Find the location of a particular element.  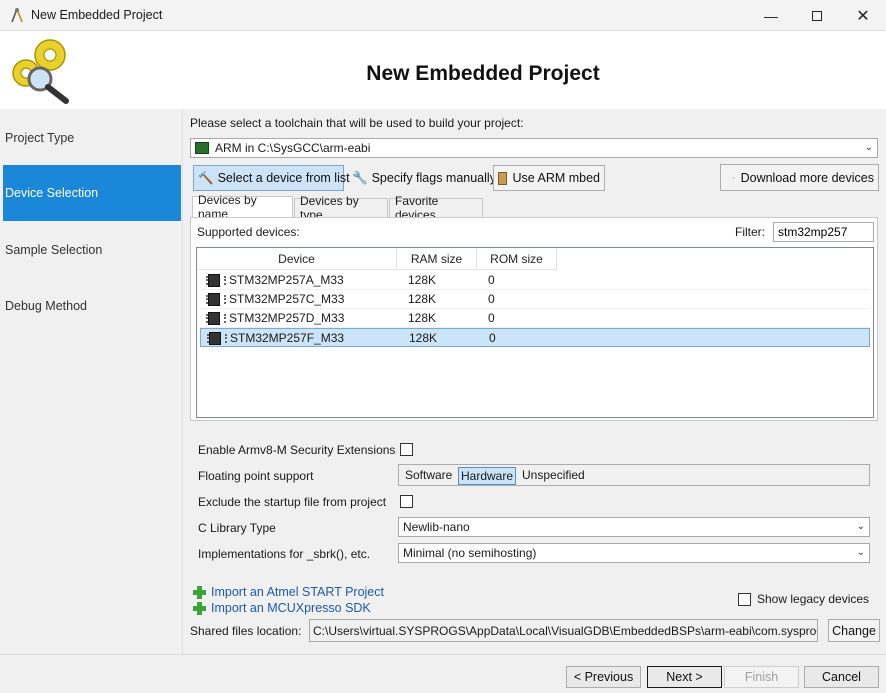

show-legacy-devices-label: Show legacy devices is located at coordinates (813, 599).